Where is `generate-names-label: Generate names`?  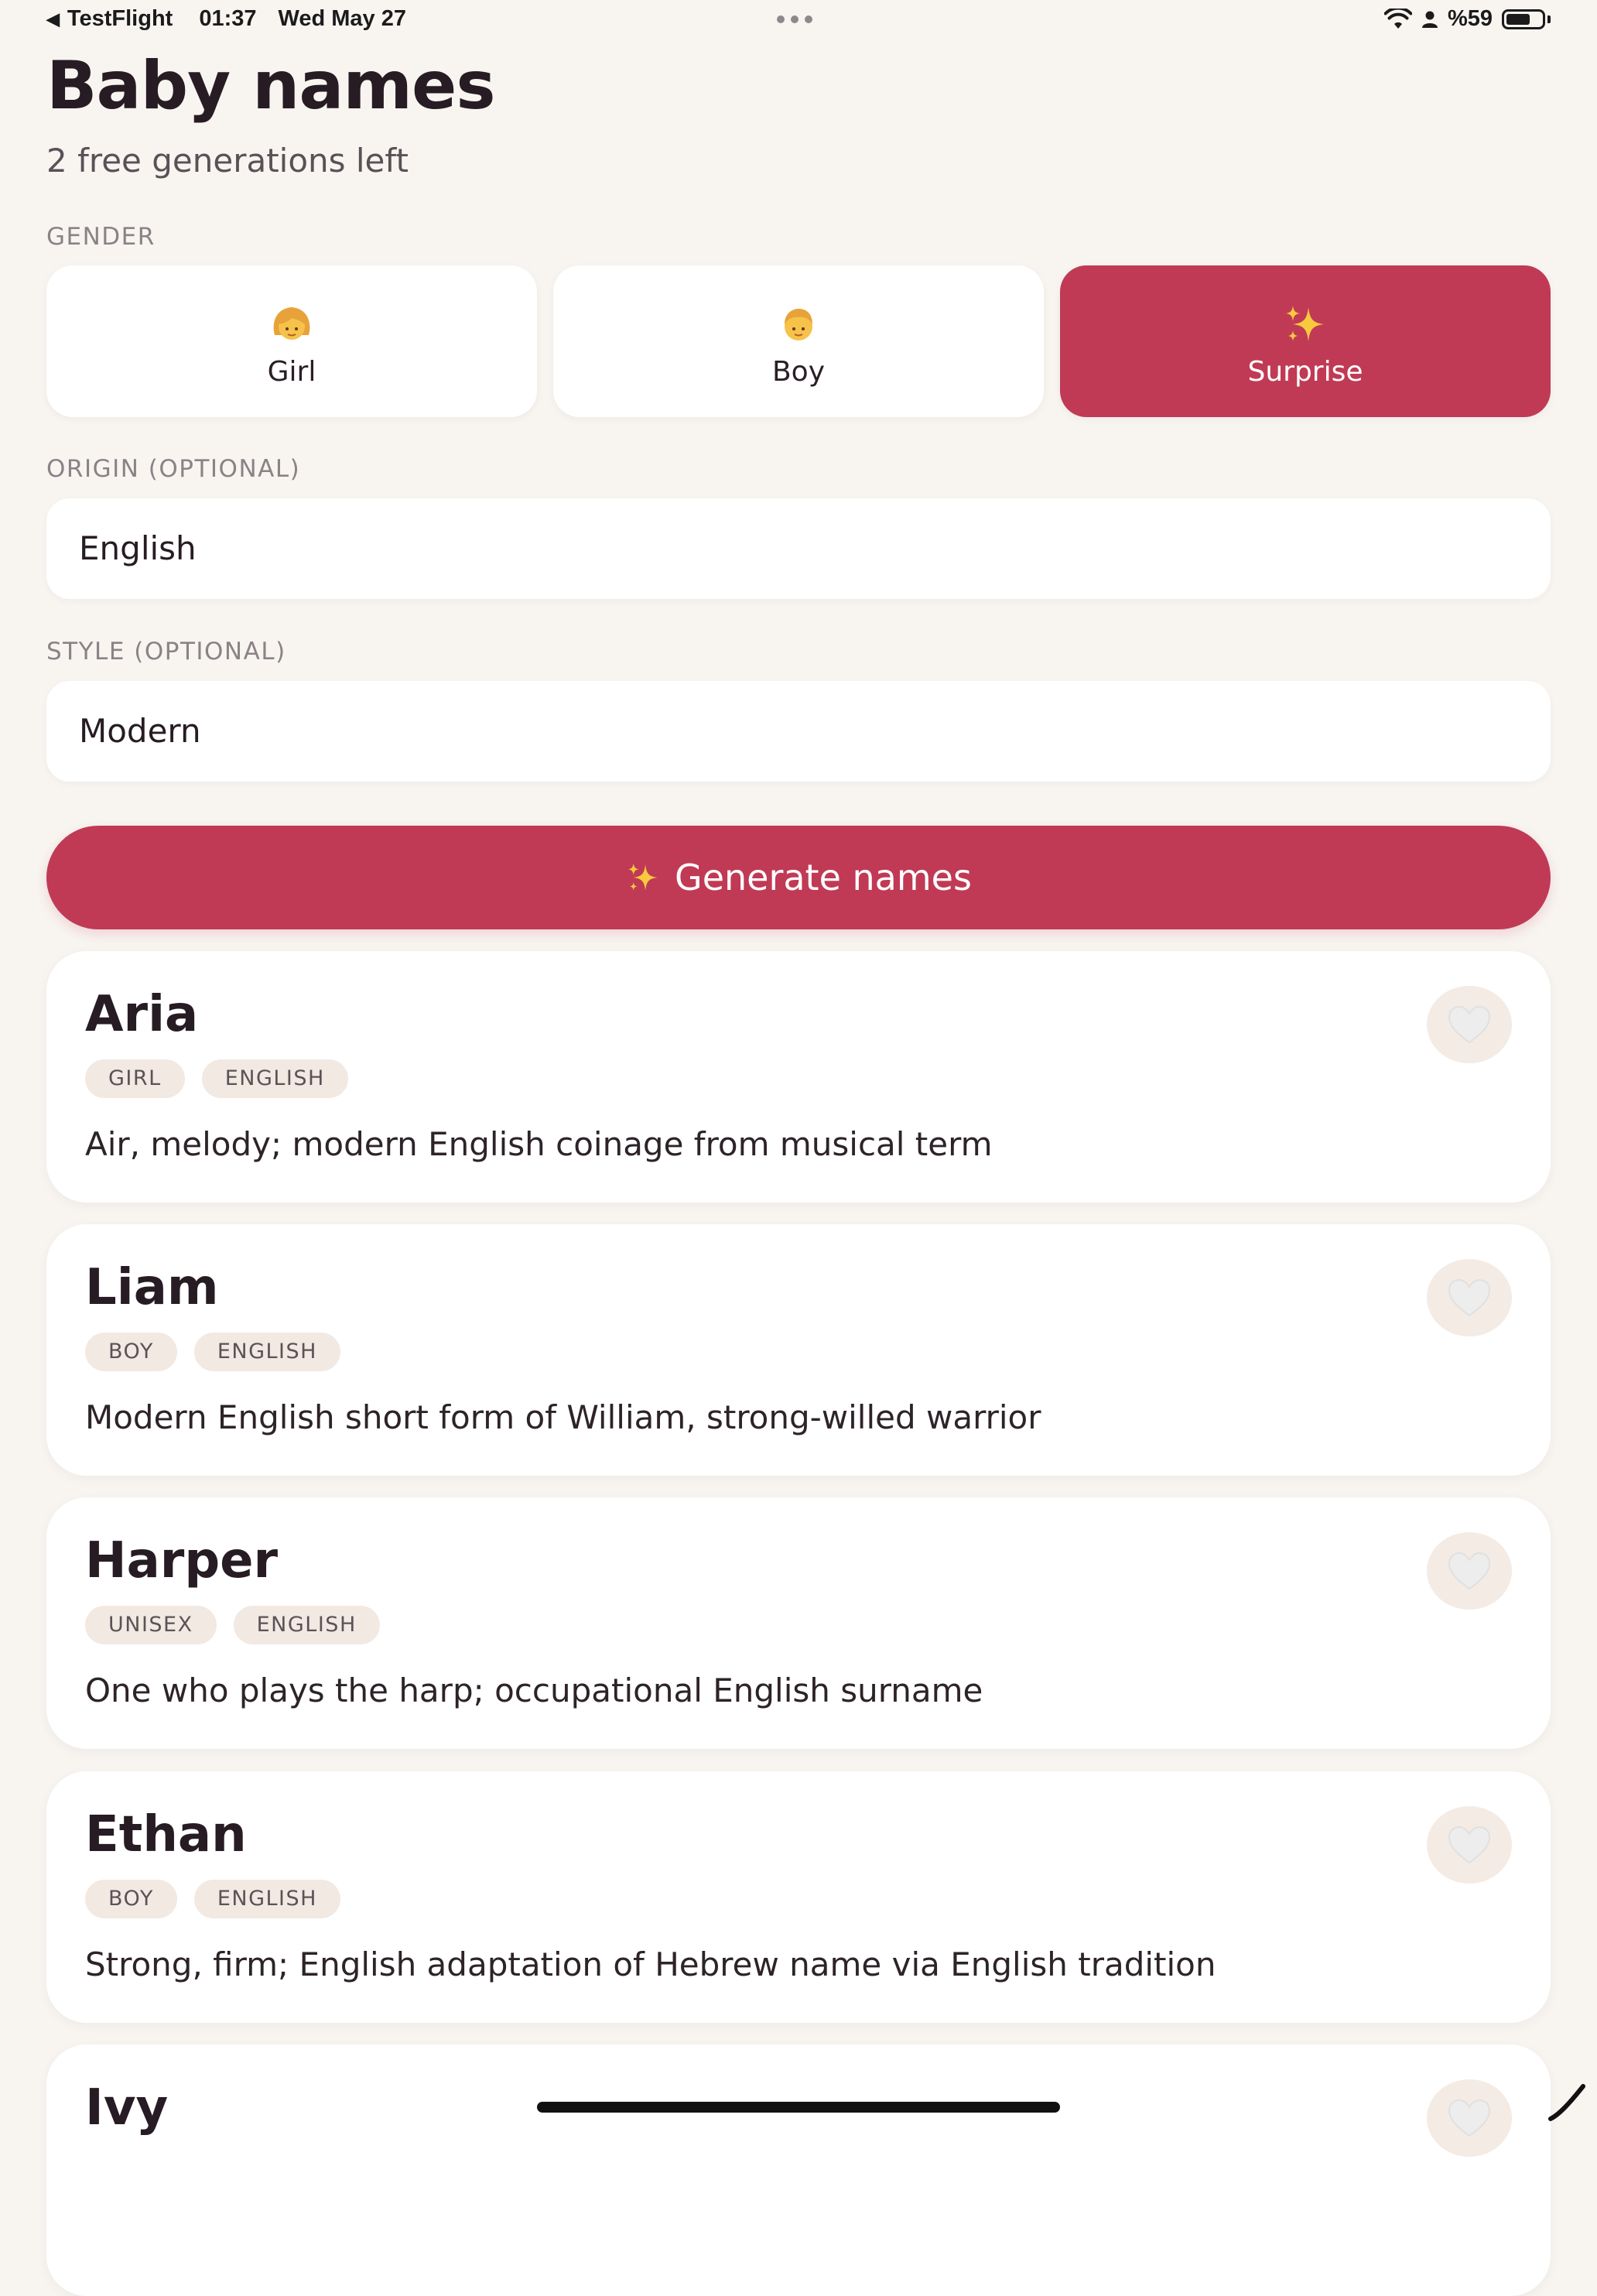 generate-names-label: Generate names is located at coordinates (824, 877).